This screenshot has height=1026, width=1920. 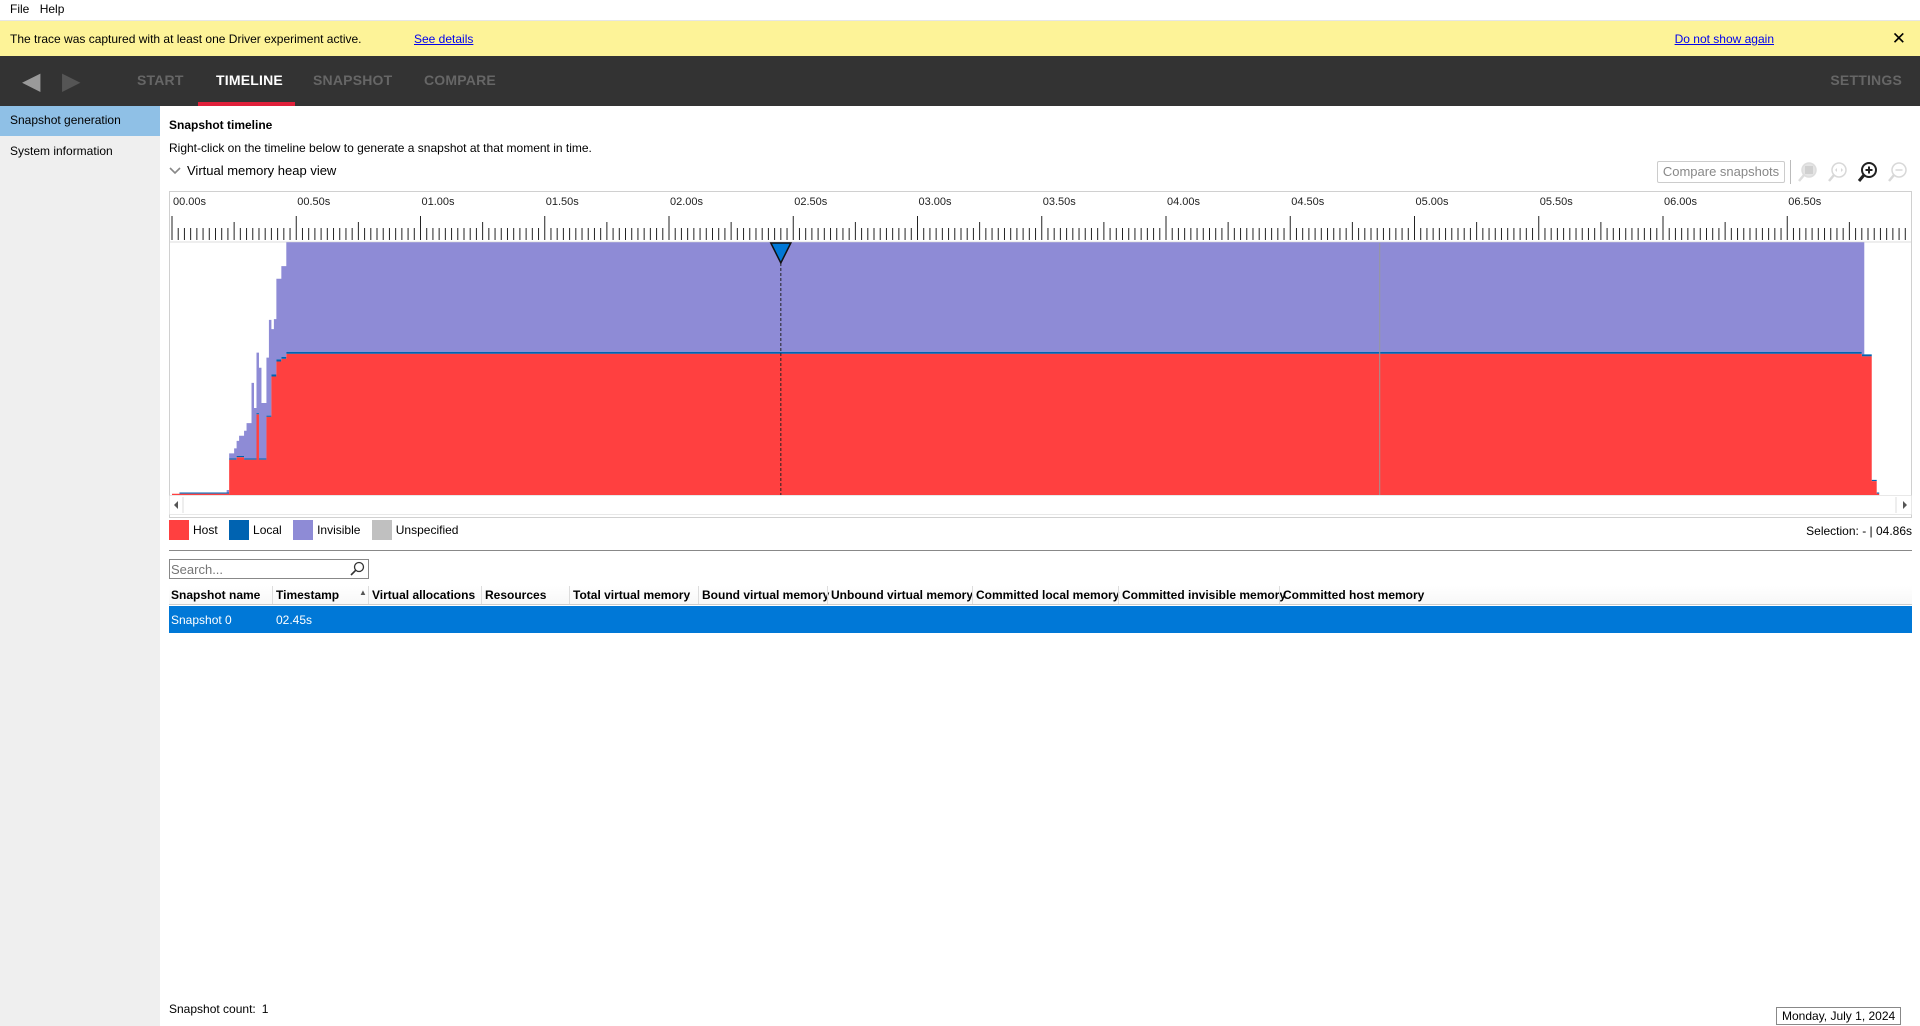 I want to click on x-tick-label: 05.50s, so click(x=1557, y=202).